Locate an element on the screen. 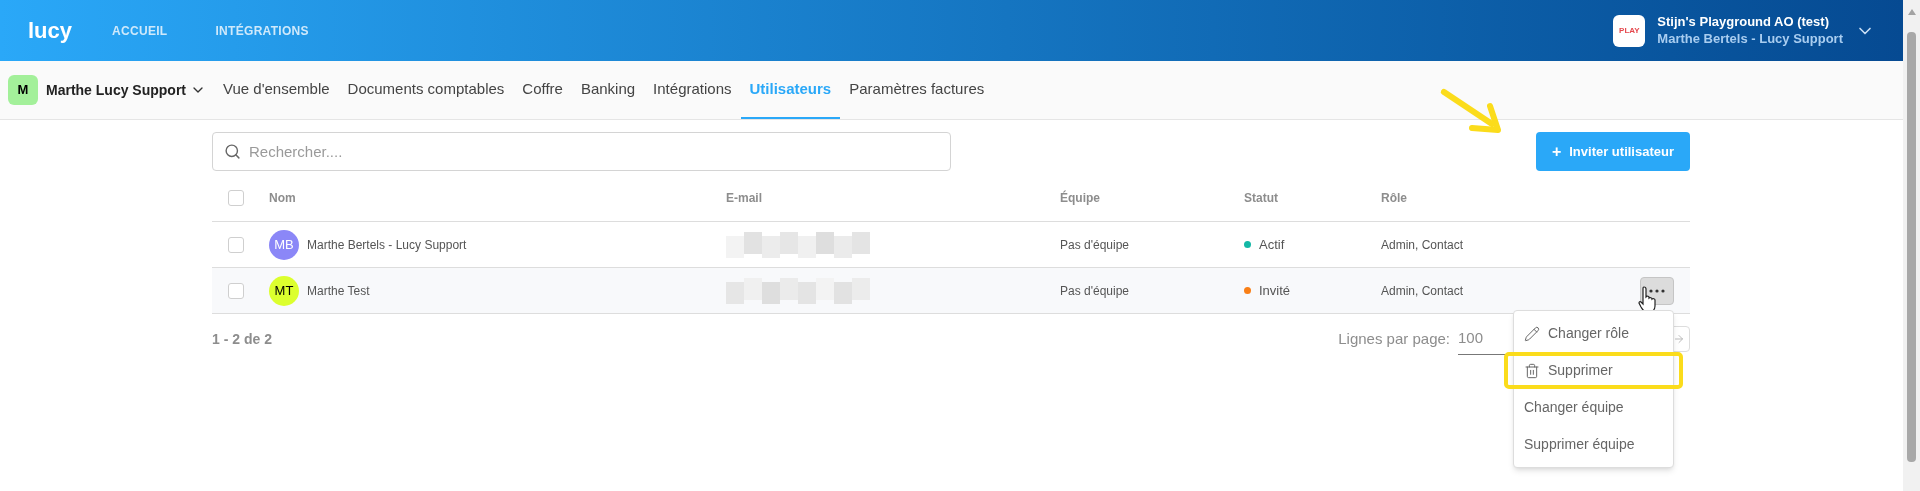 The width and height of the screenshot is (1920, 491). tab: Coffre is located at coordinates (542, 90).